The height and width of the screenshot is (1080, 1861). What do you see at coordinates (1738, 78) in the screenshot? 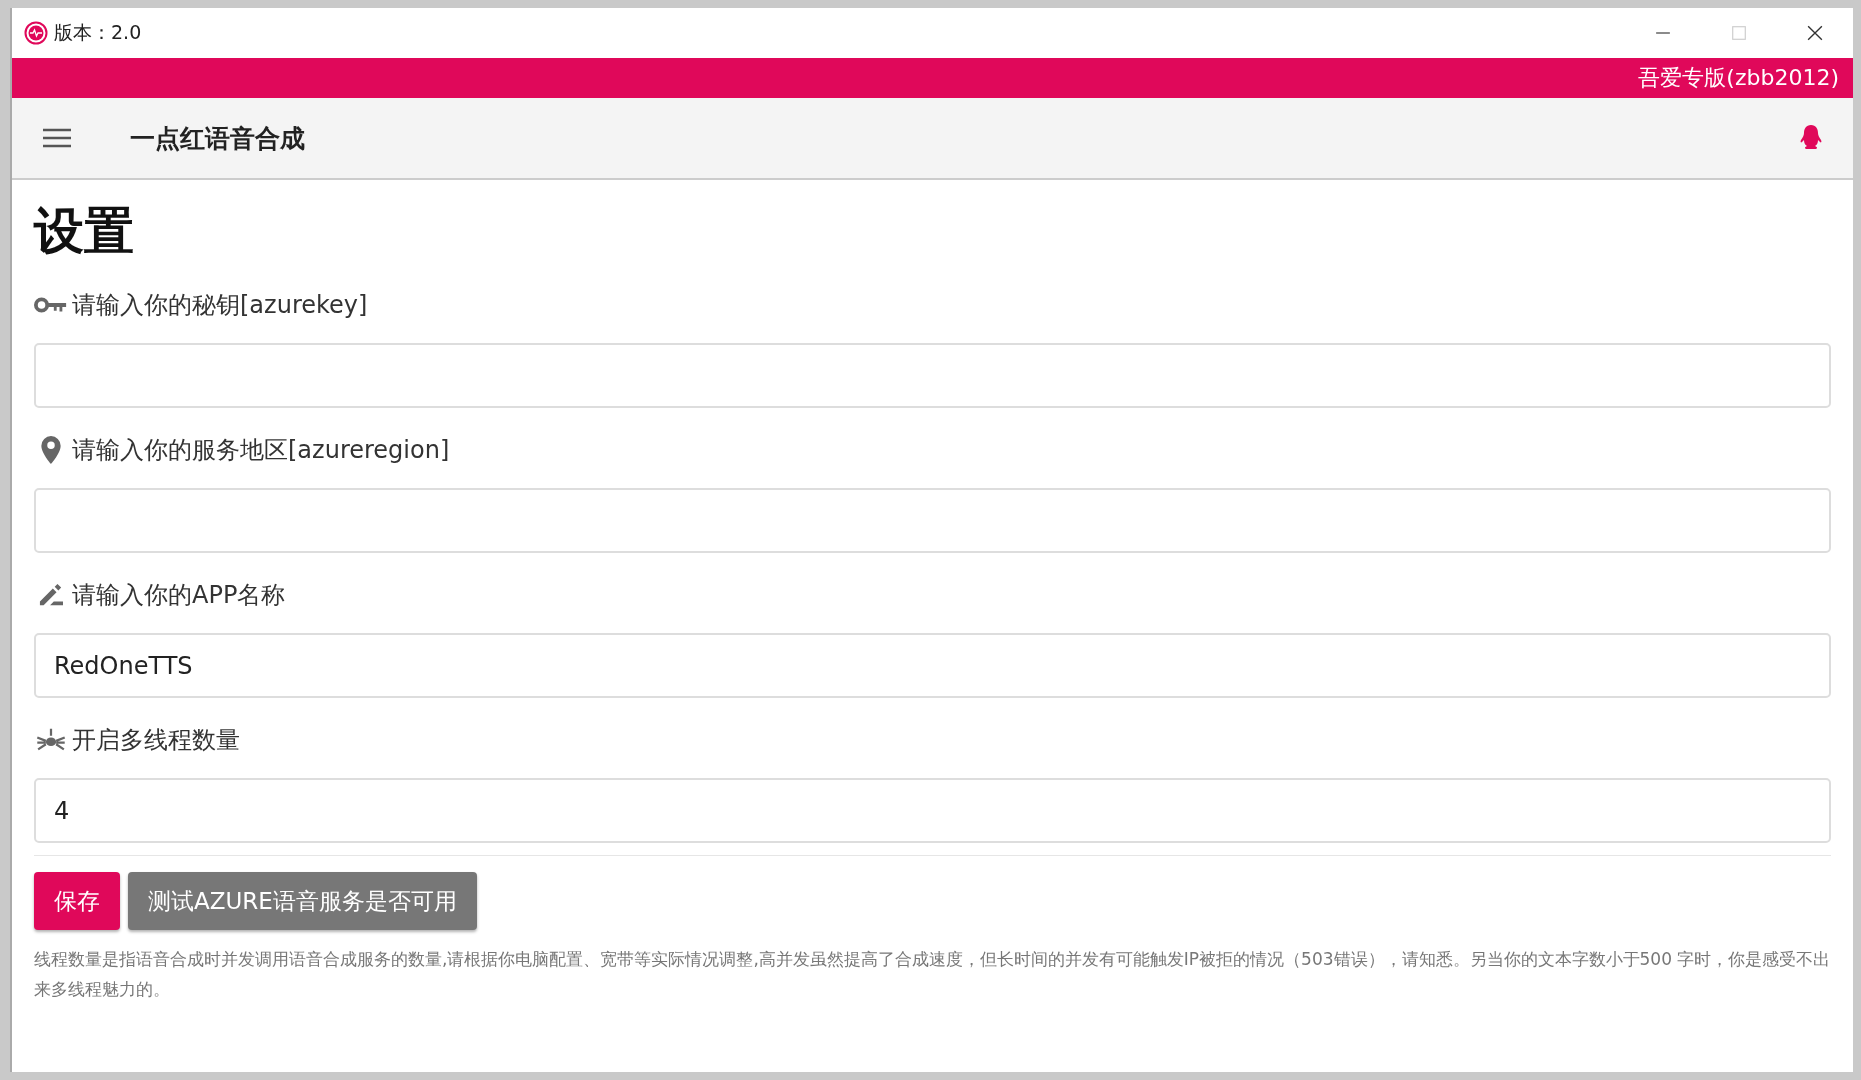
I see `banner-text: 吾爱专版(zbb2012)` at bounding box center [1738, 78].